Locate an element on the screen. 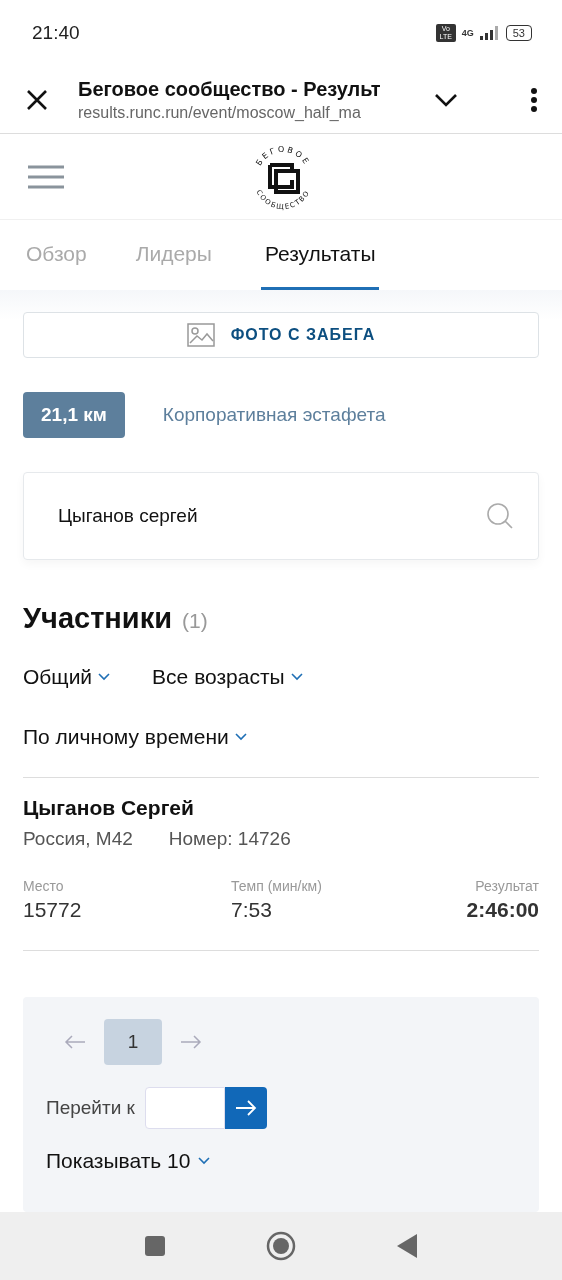 This screenshot has height=1280, width=562. photo-button: ФОТО С ЗАБЕГА is located at coordinates (281, 335).